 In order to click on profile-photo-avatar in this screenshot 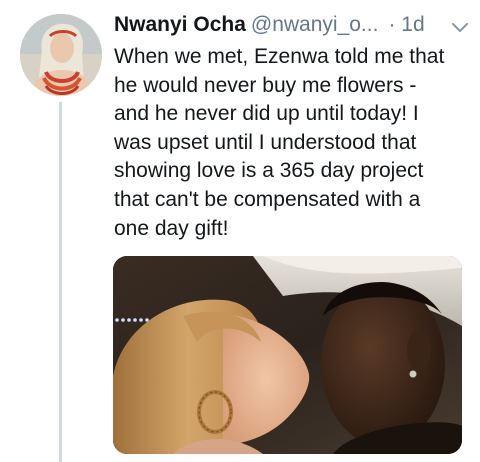, I will do `click(61, 55)`.